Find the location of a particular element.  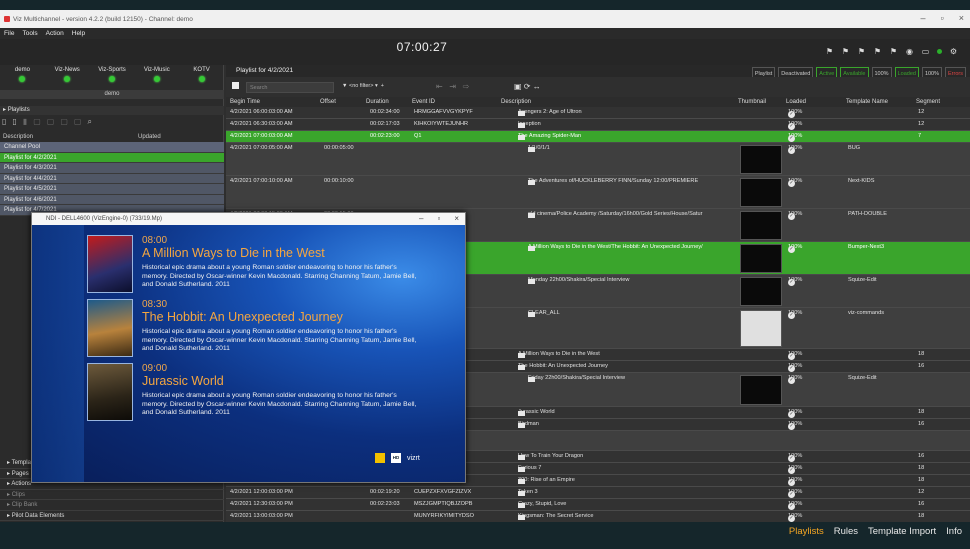

channel-icon-5: ⚑ is located at coordinates (893, 51).